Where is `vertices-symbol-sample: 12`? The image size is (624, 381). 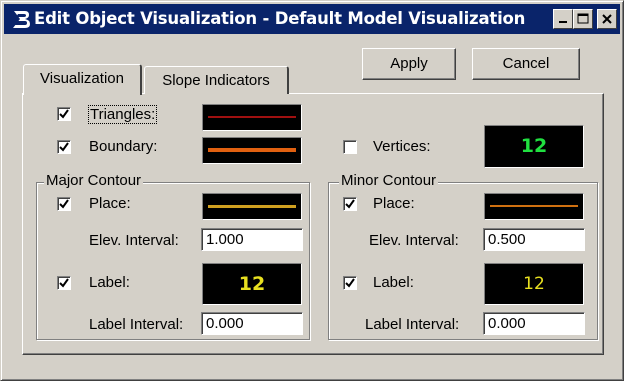
vertices-symbol-sample: 12 is located at coordinates (534, 146).